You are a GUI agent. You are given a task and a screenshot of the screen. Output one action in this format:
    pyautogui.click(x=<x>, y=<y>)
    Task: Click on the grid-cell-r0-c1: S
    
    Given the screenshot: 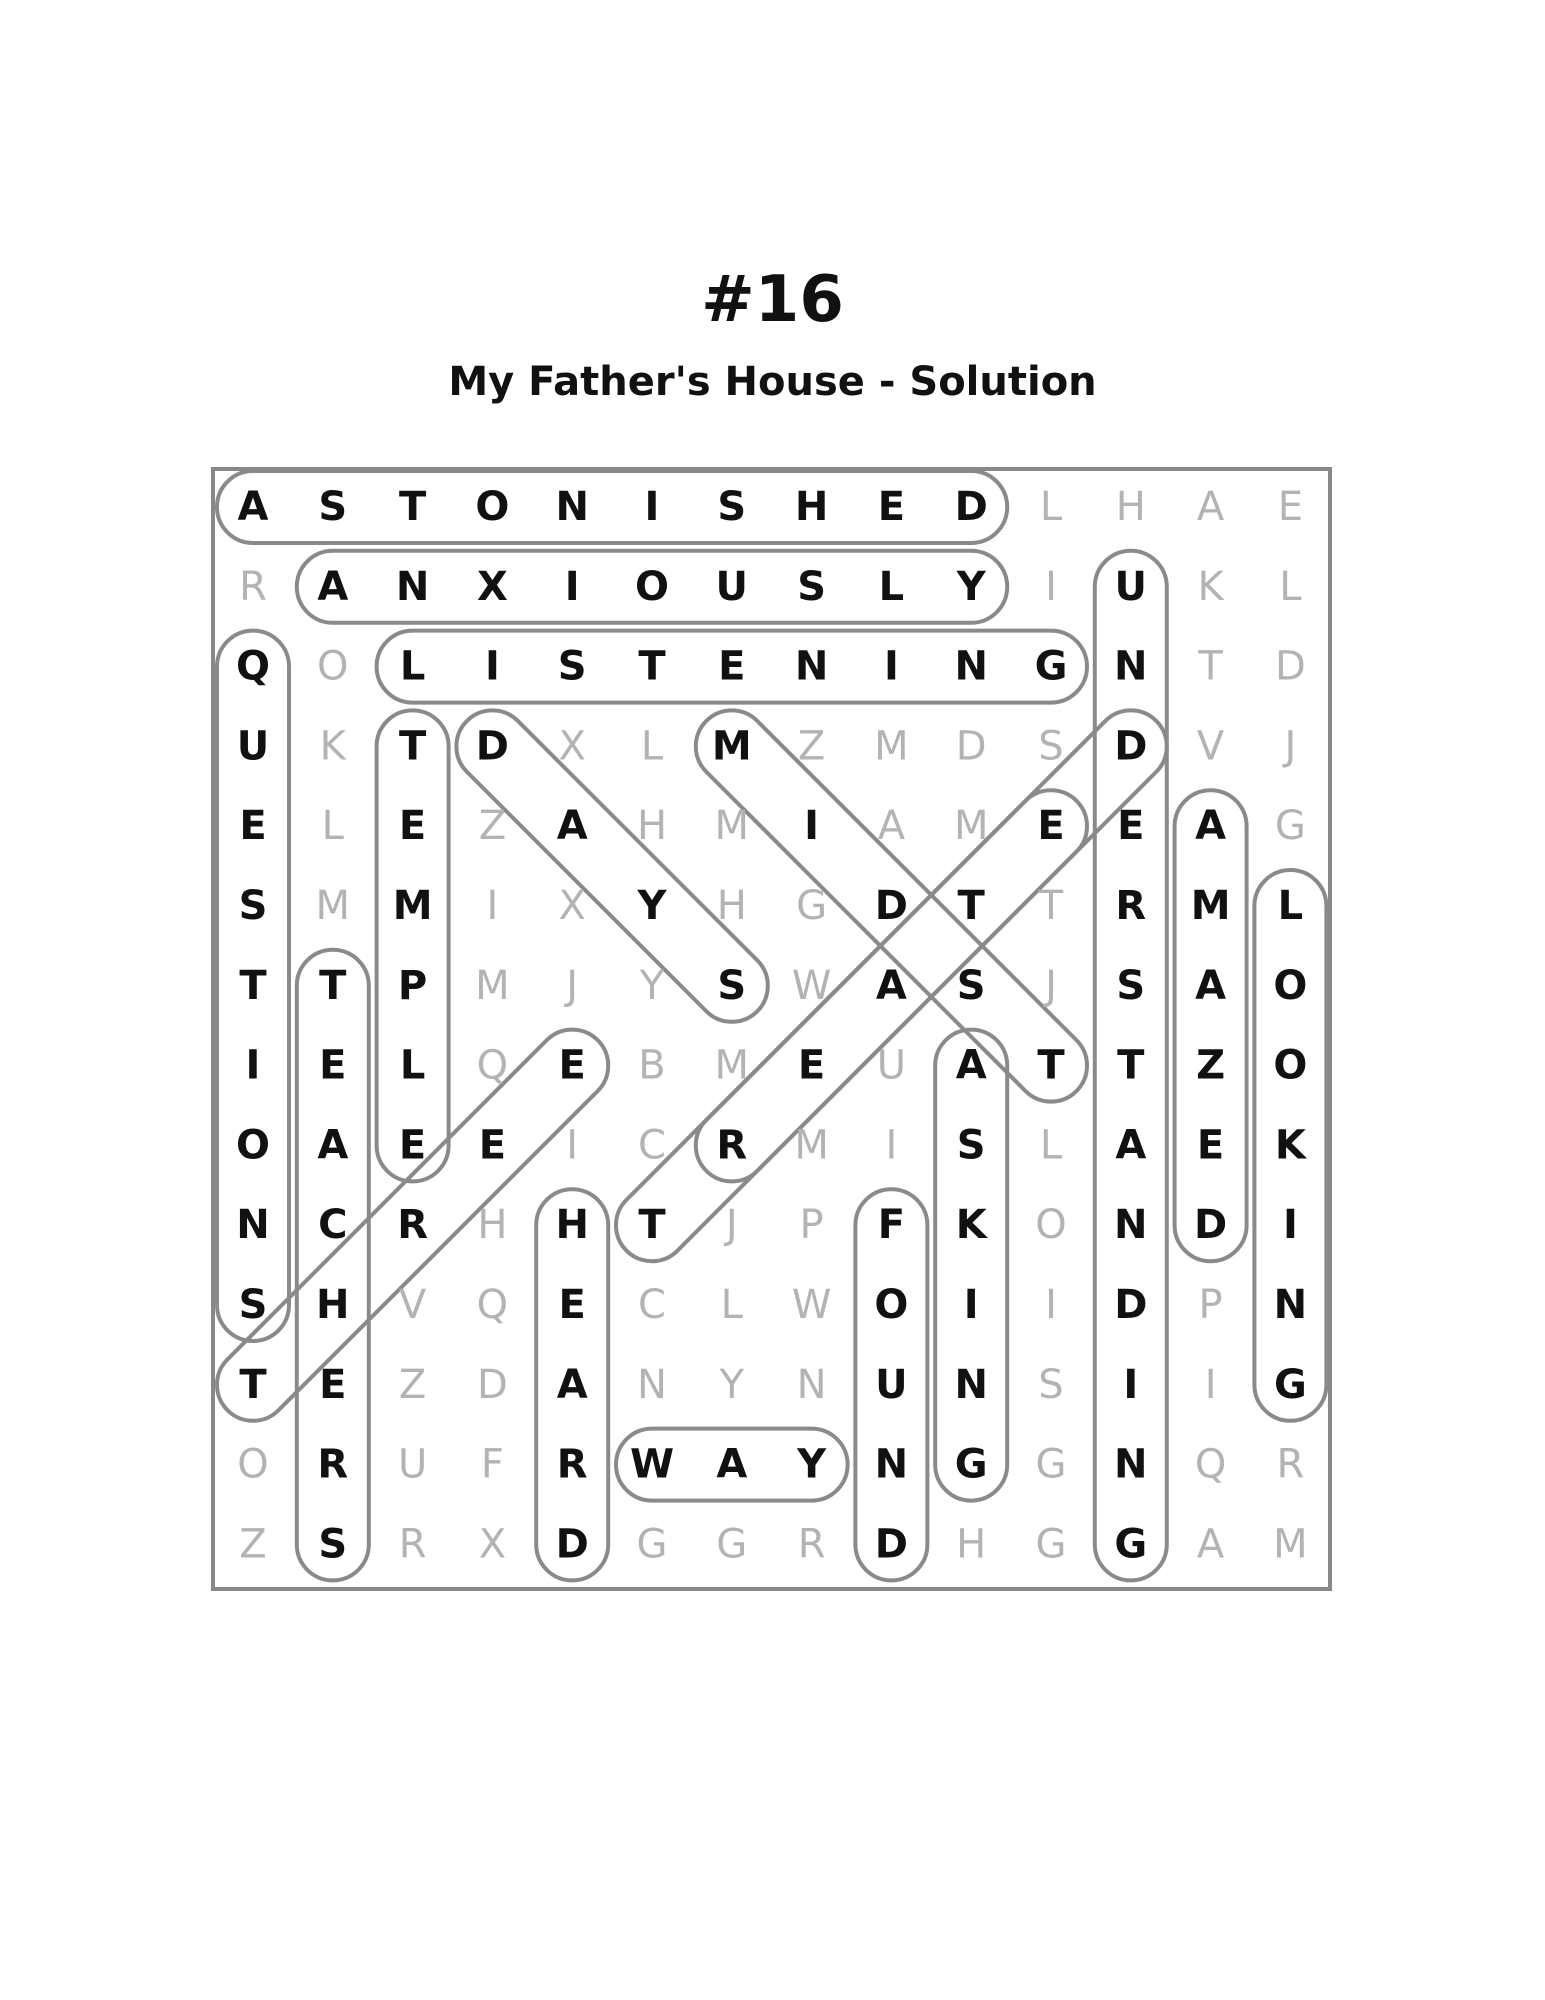 What is the action you would take?
    pyautogui.click(x=332, y=507)
    